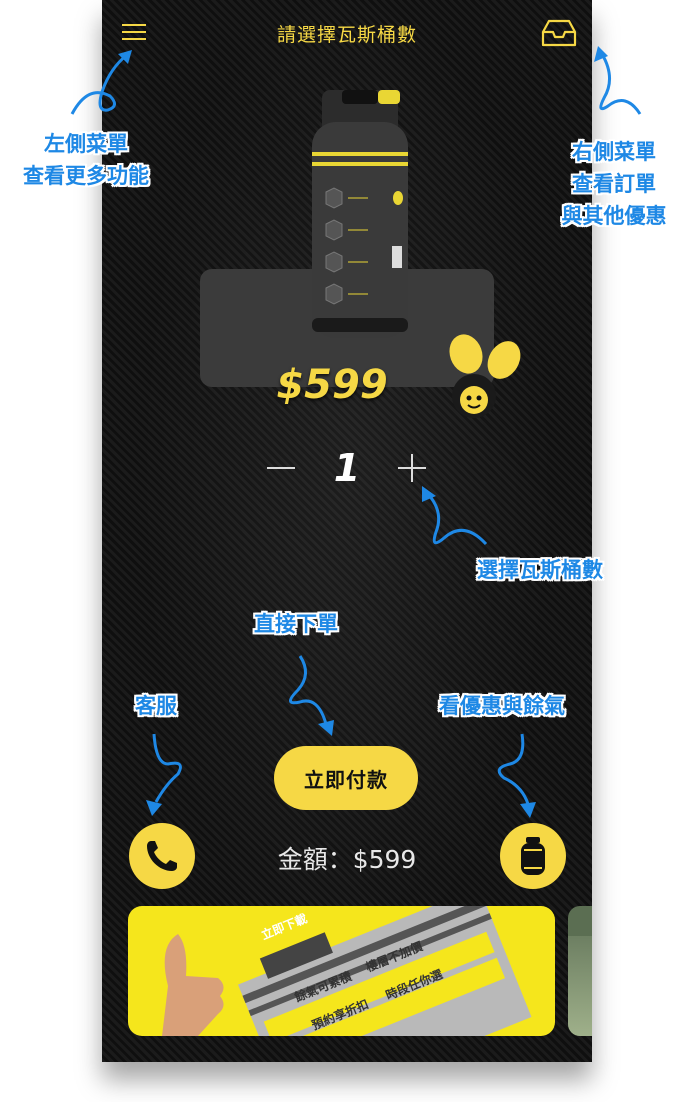  What do you see at coordinates (516, 775) in the screenshot?
I see `arrow-offers` at bounding box center [516, 775].